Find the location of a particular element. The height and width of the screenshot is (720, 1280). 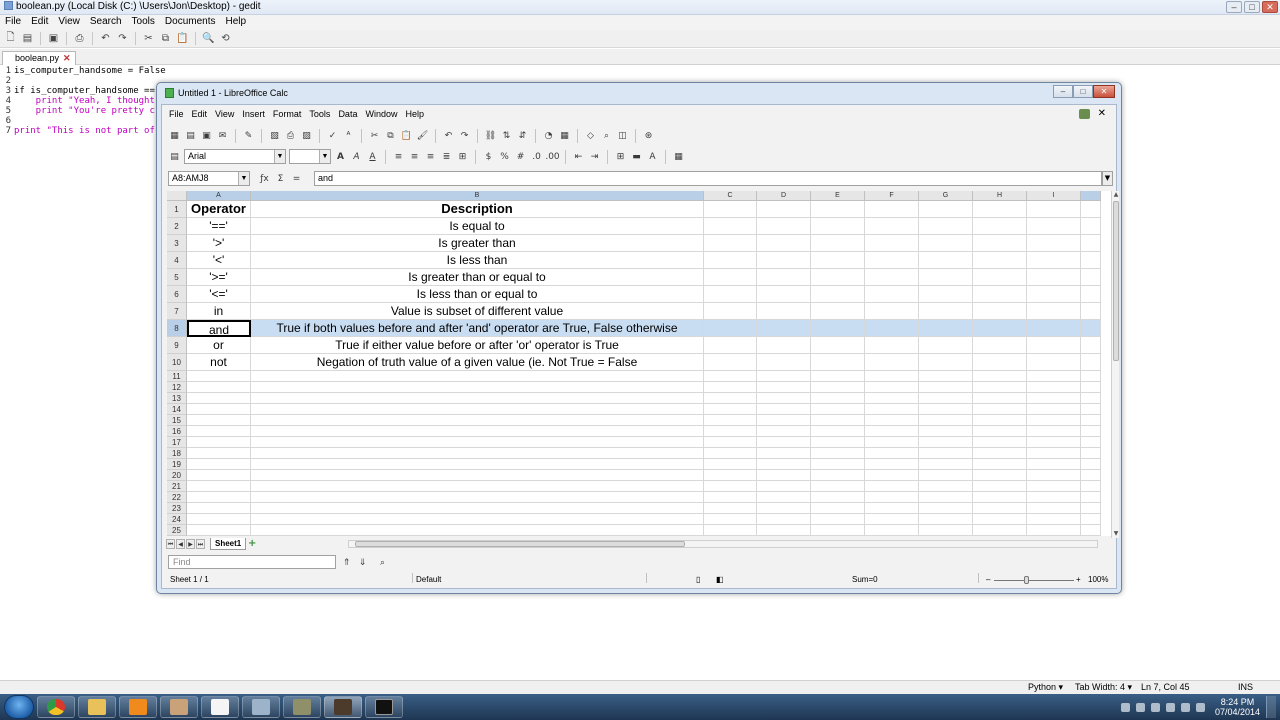

menu-help: Help is located at coordinates (414, 115).